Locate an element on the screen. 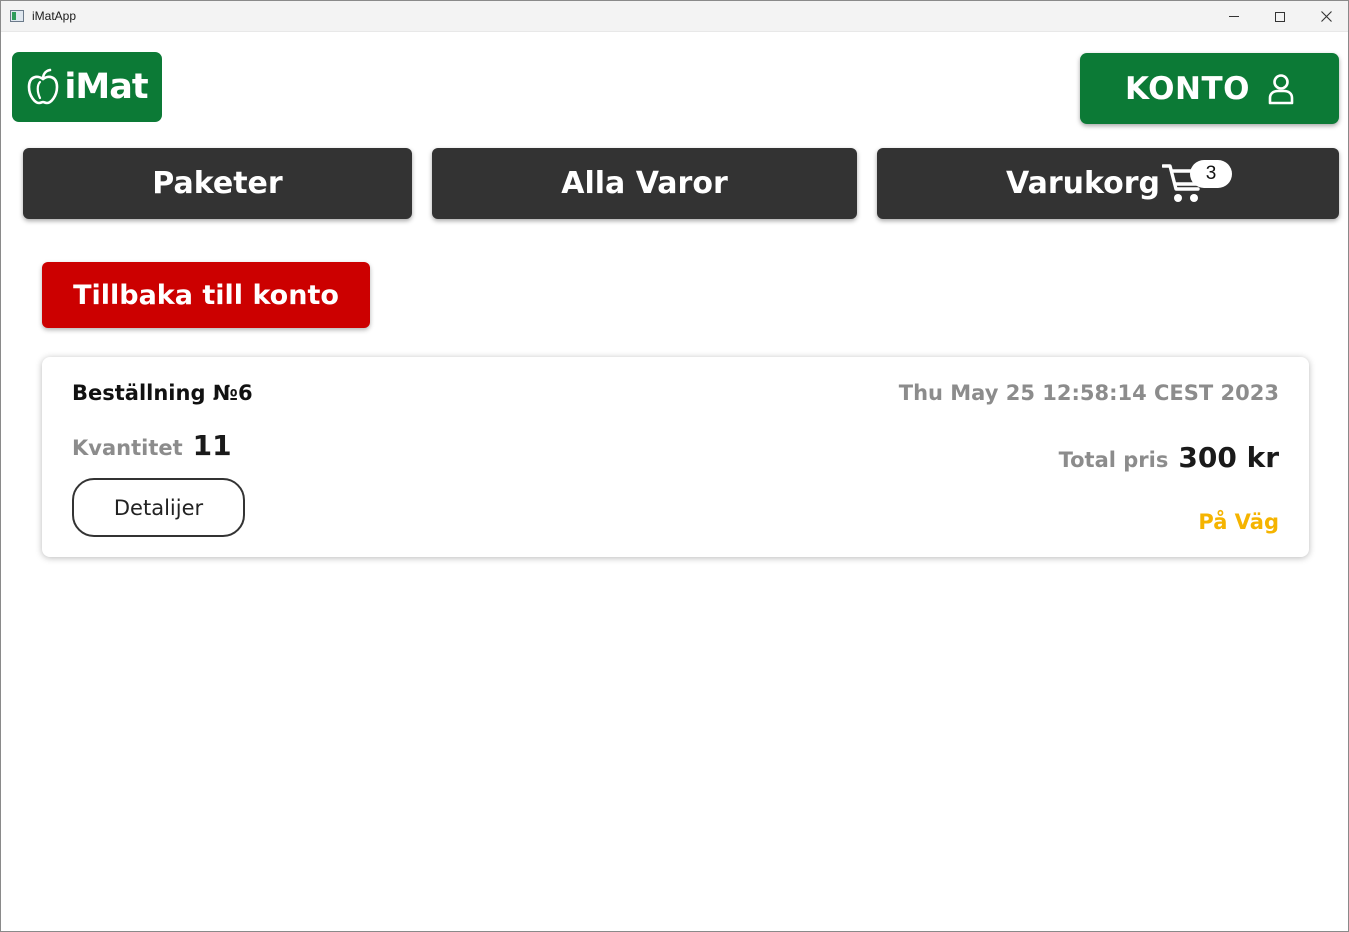  nav-varukorg-label: Varukorg is located at coordinates (1083, 183).